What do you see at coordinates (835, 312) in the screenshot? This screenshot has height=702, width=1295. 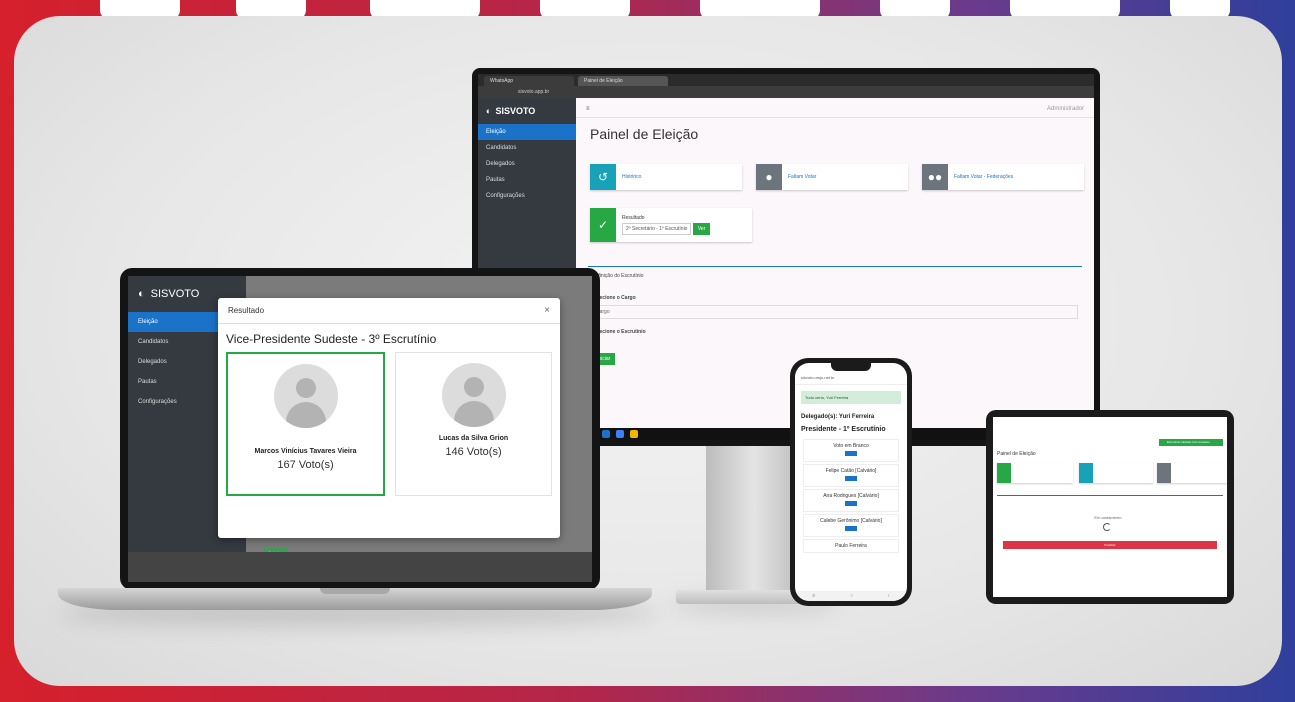 I see `cargo-select: Cargo` at bounding box center [835, 312].